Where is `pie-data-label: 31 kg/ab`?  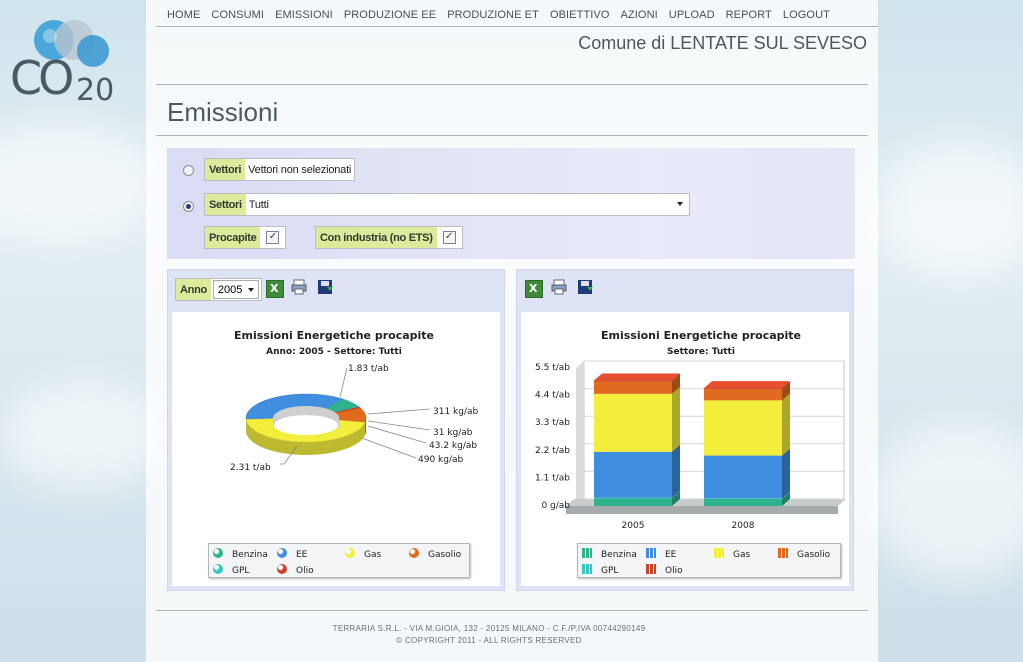
pie-data-label: 31 kg/ab is located at coordinates (453, 433).